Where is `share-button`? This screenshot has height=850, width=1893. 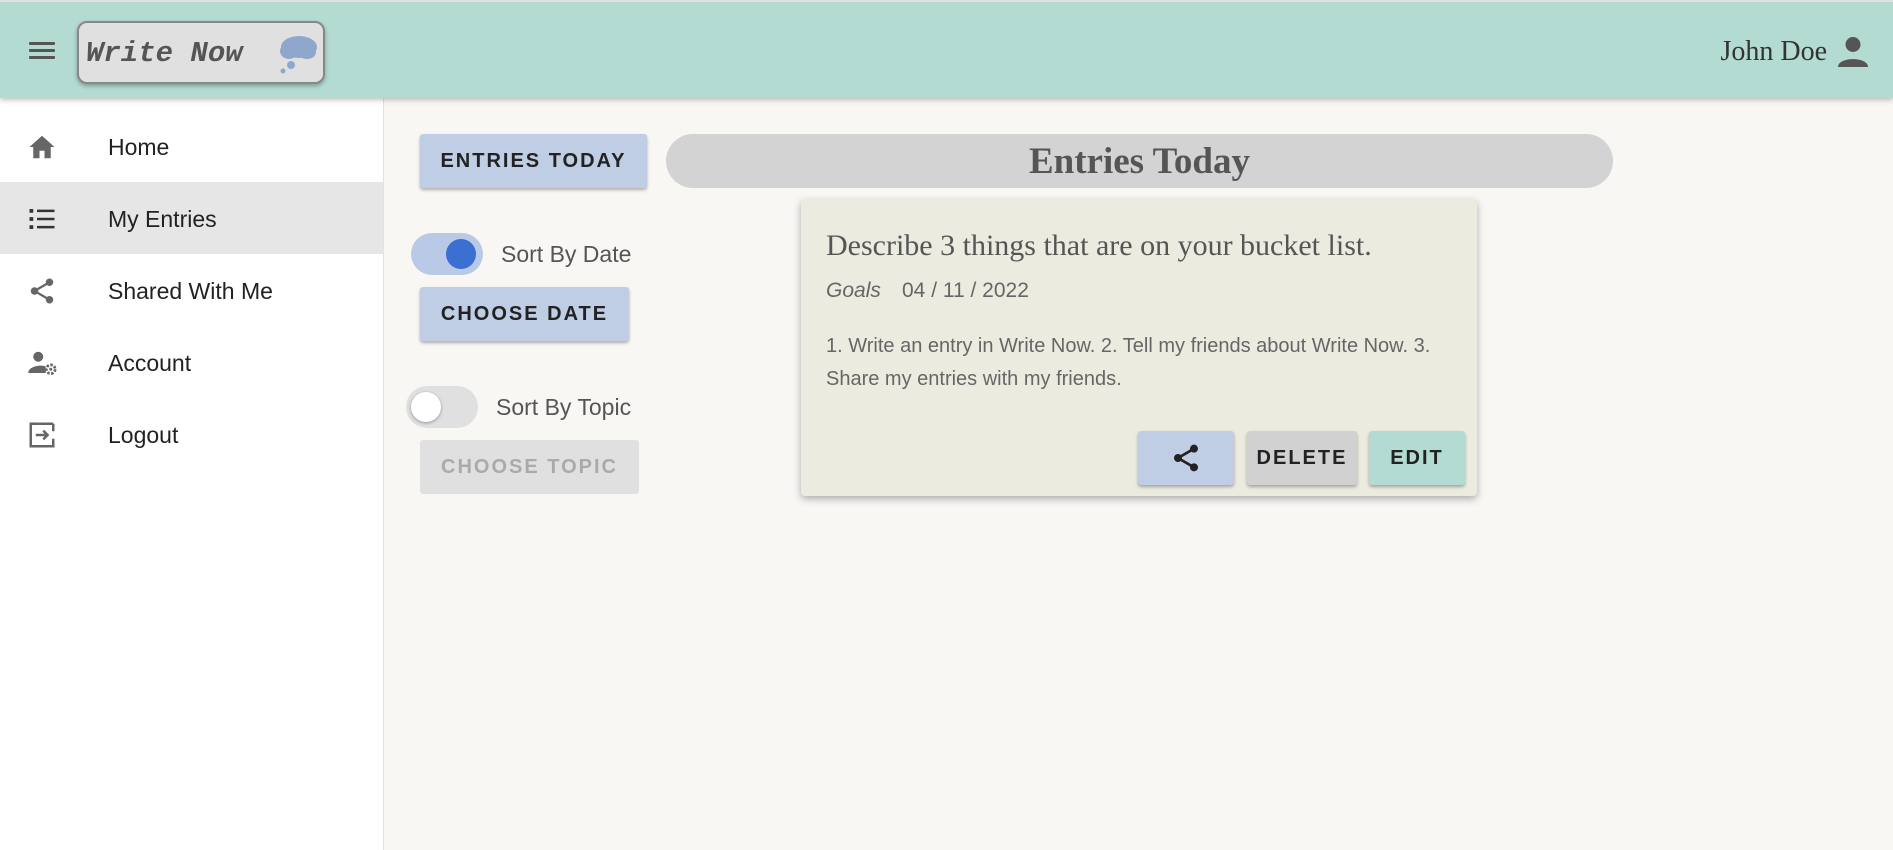
share-button is located at coordinates (1186, 458).